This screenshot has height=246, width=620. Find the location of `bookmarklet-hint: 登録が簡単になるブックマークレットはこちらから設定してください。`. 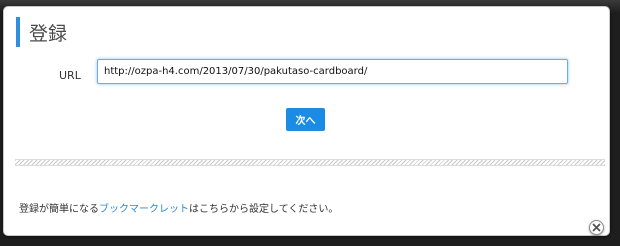

bookmarklet-hint: 登録が簡単になるブックマークレットはこちらから設定してください。 is located at coordinates (178, 207).